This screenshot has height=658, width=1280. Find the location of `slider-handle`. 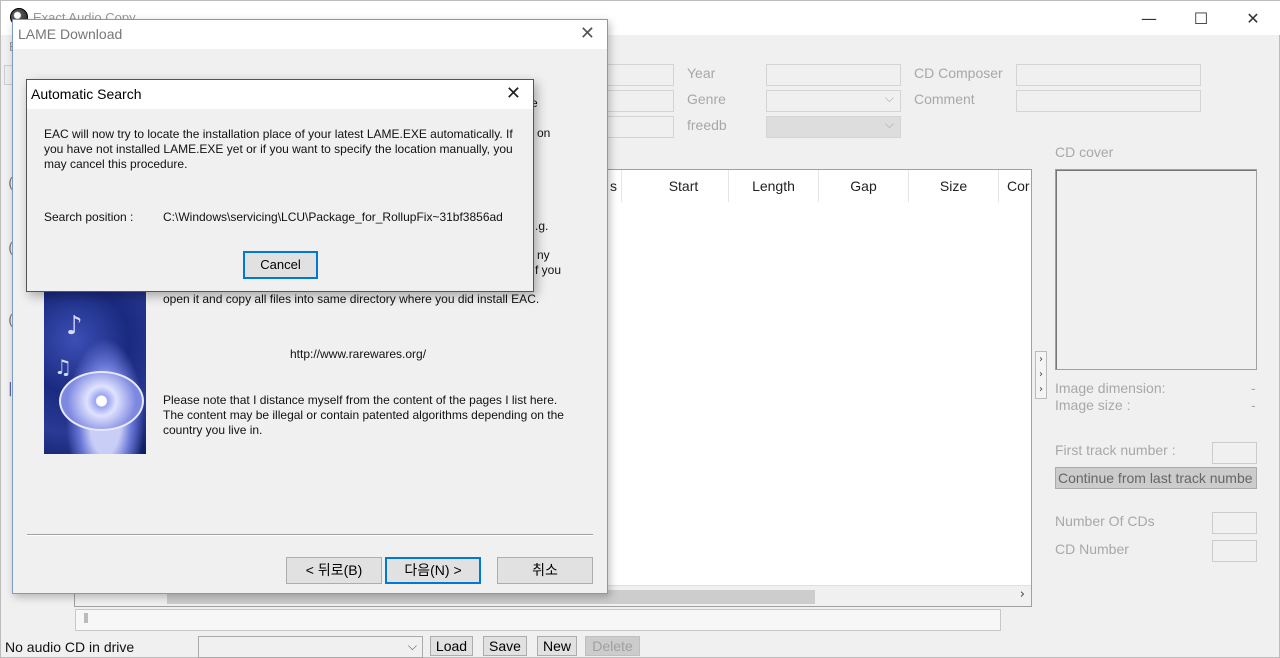

slider-handle is located at coordinates (86, 618).